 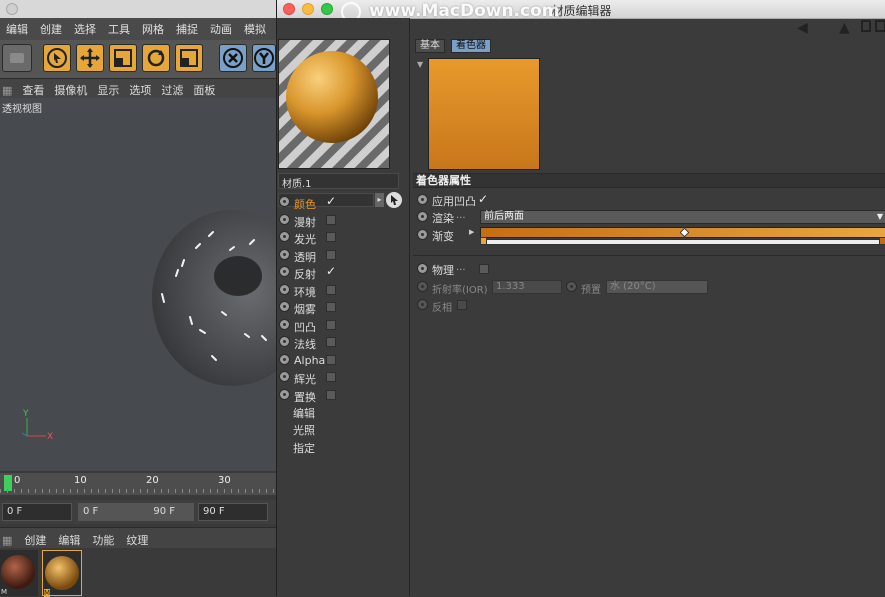 What do you see at coordinates (309, 360) in the screenshot?
I see `channel-row: Alpha` at bounding box center [309, 360].